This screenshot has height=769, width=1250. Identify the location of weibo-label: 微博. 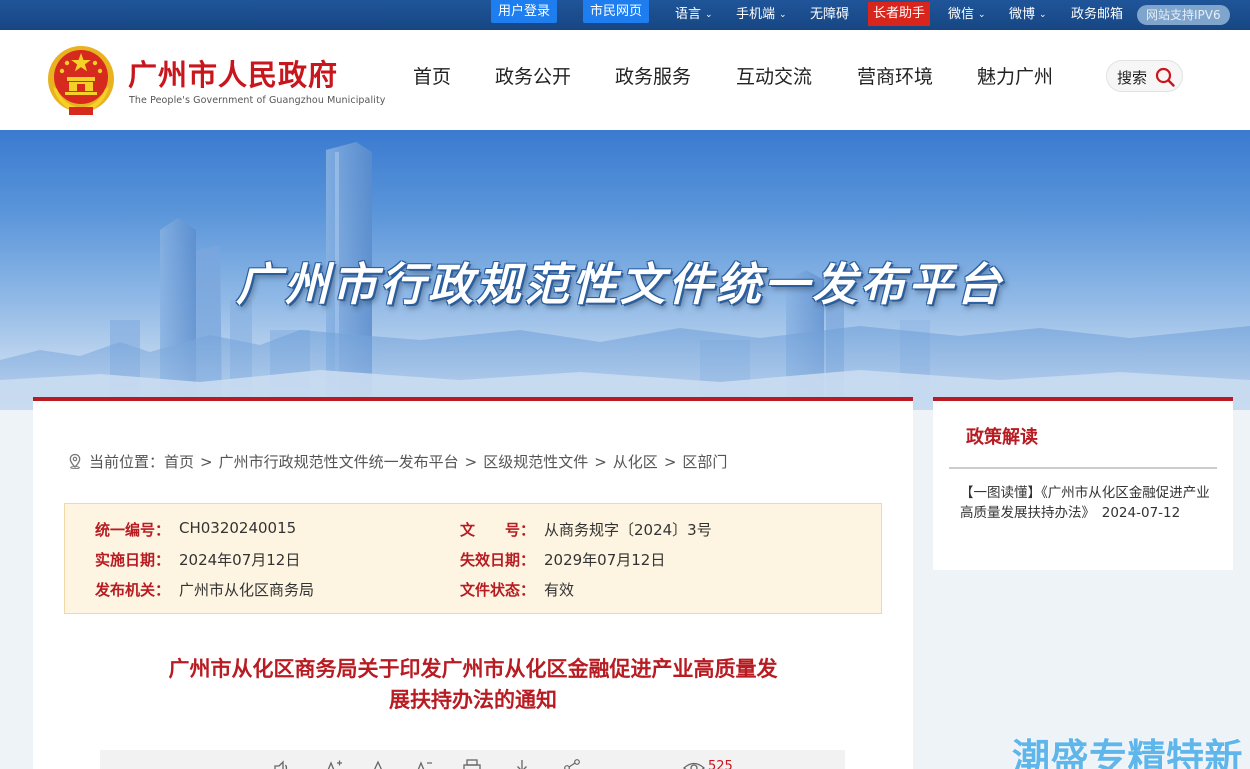
(1022, 14).